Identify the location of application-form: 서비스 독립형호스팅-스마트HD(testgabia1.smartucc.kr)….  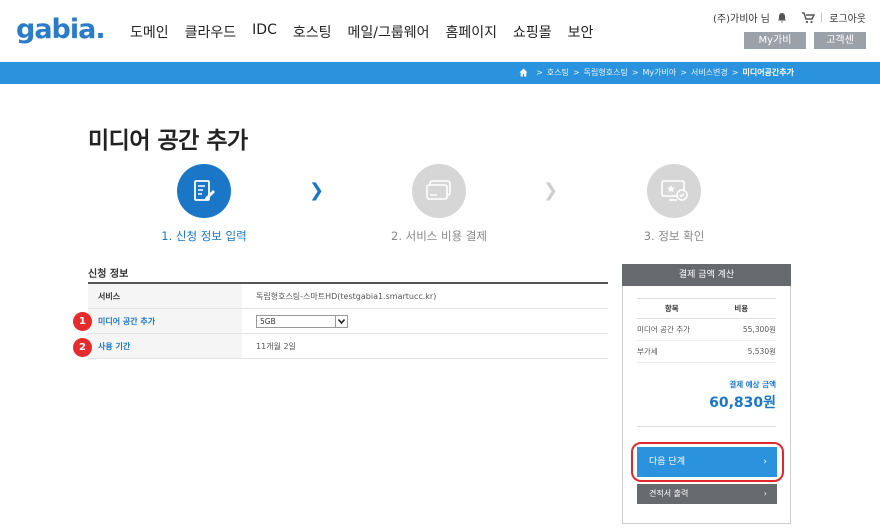
(348, 320).